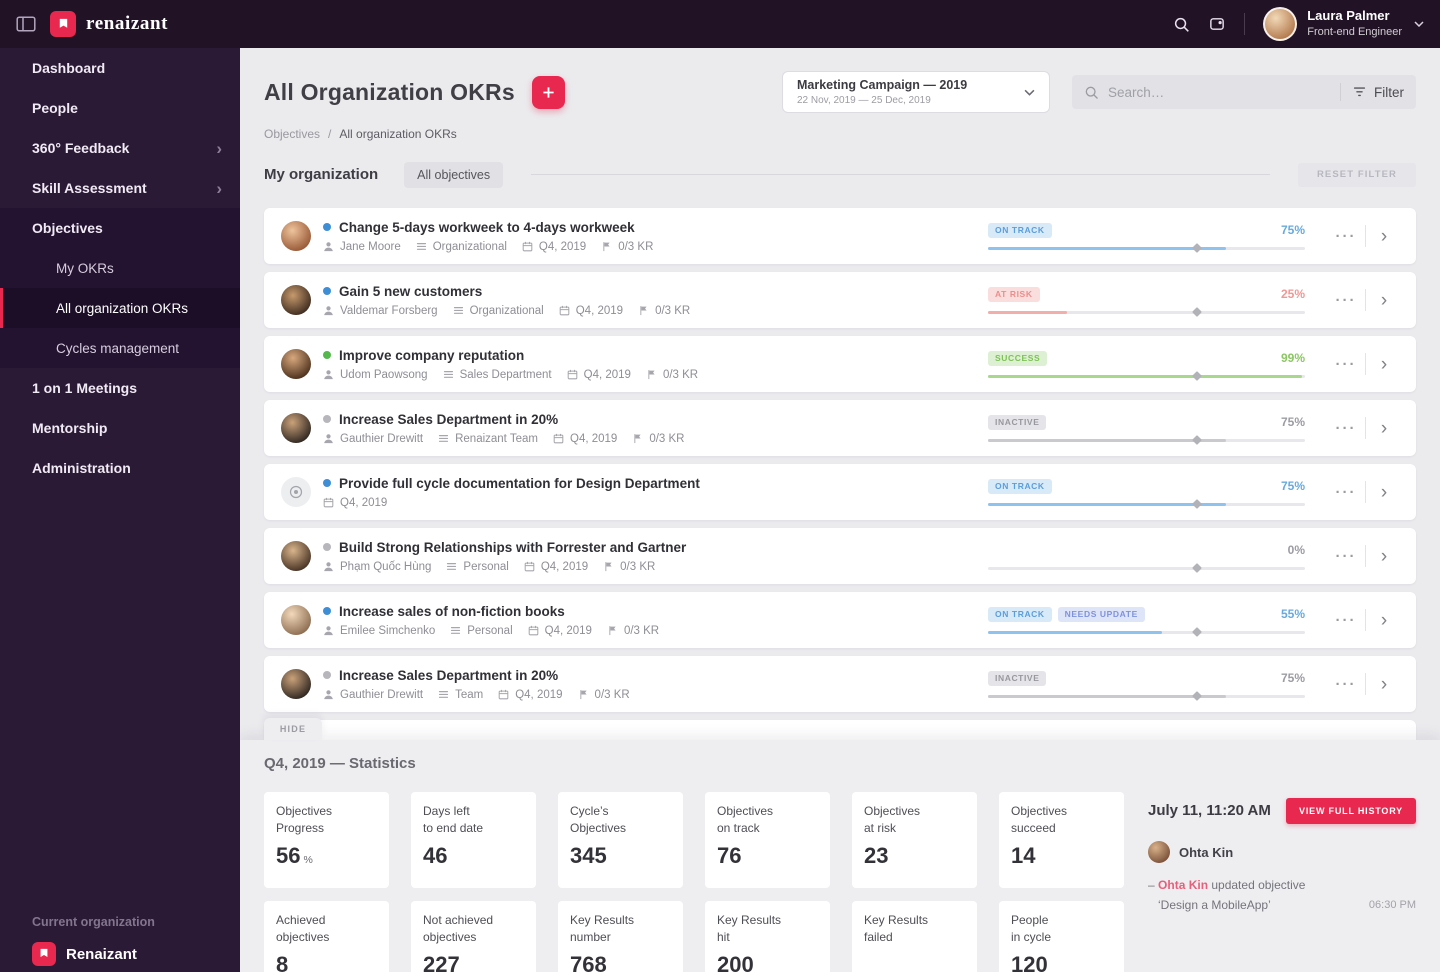  Describe the element at coordinates (321, 174) in the screenshot. I see `tab-my-organization: My organization` at that location.